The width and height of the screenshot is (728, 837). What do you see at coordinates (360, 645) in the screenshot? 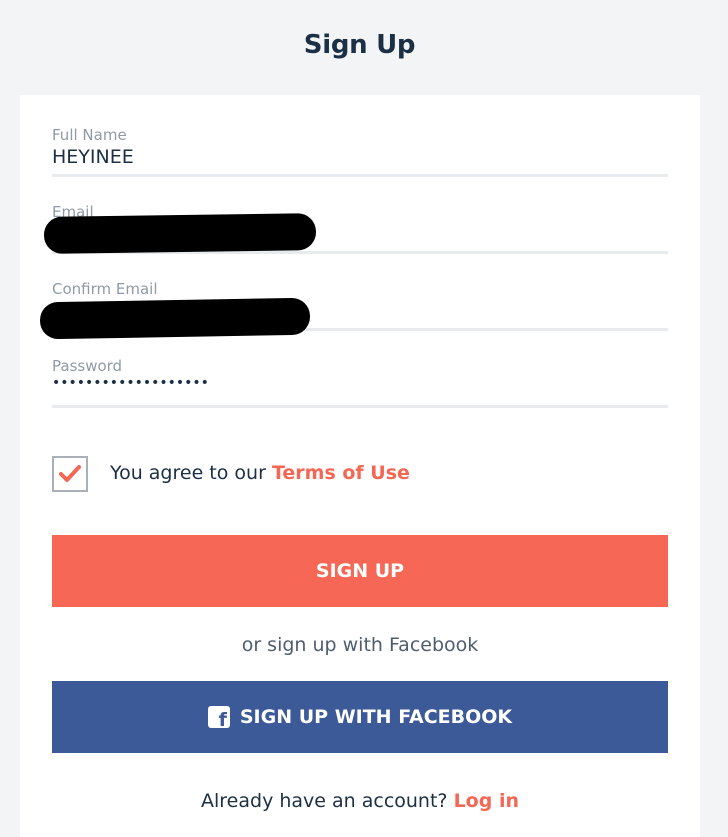
I see `facebook-divider-text: or sign up with Facebook` at bounding box center [360, 645].